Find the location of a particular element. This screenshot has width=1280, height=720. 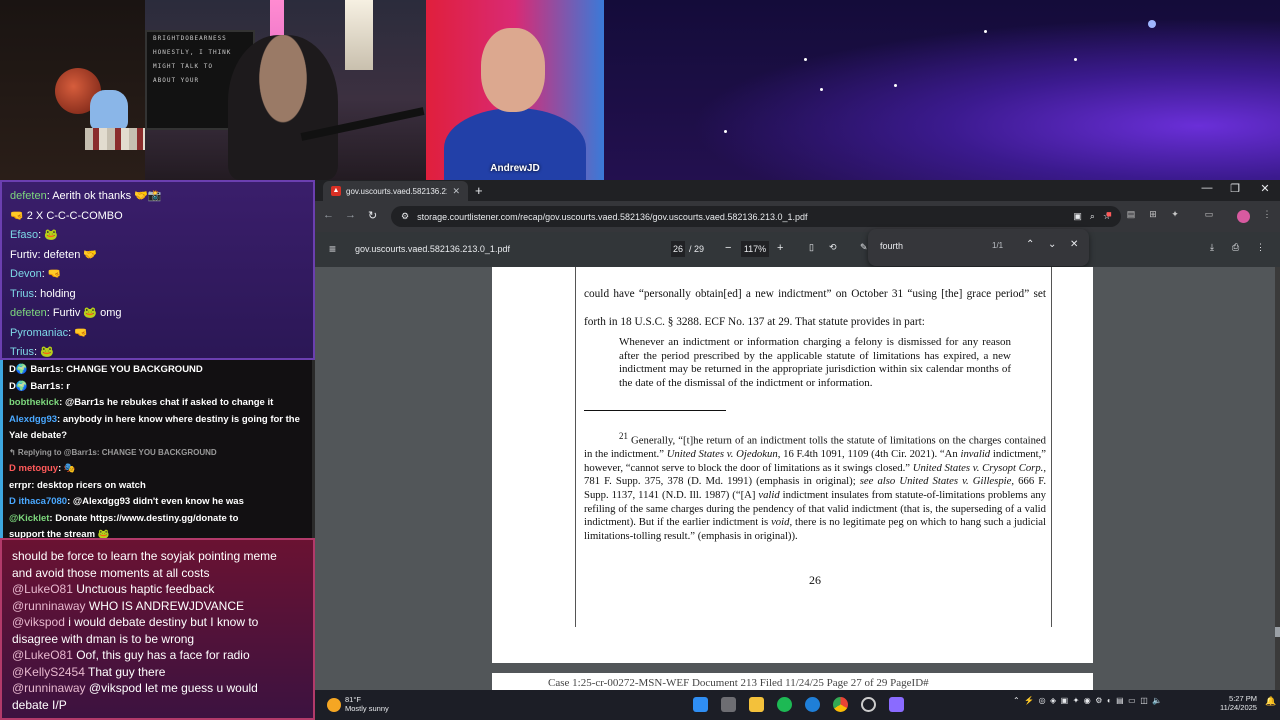

chat-username: Efaso is located at coordinates (24, 235).